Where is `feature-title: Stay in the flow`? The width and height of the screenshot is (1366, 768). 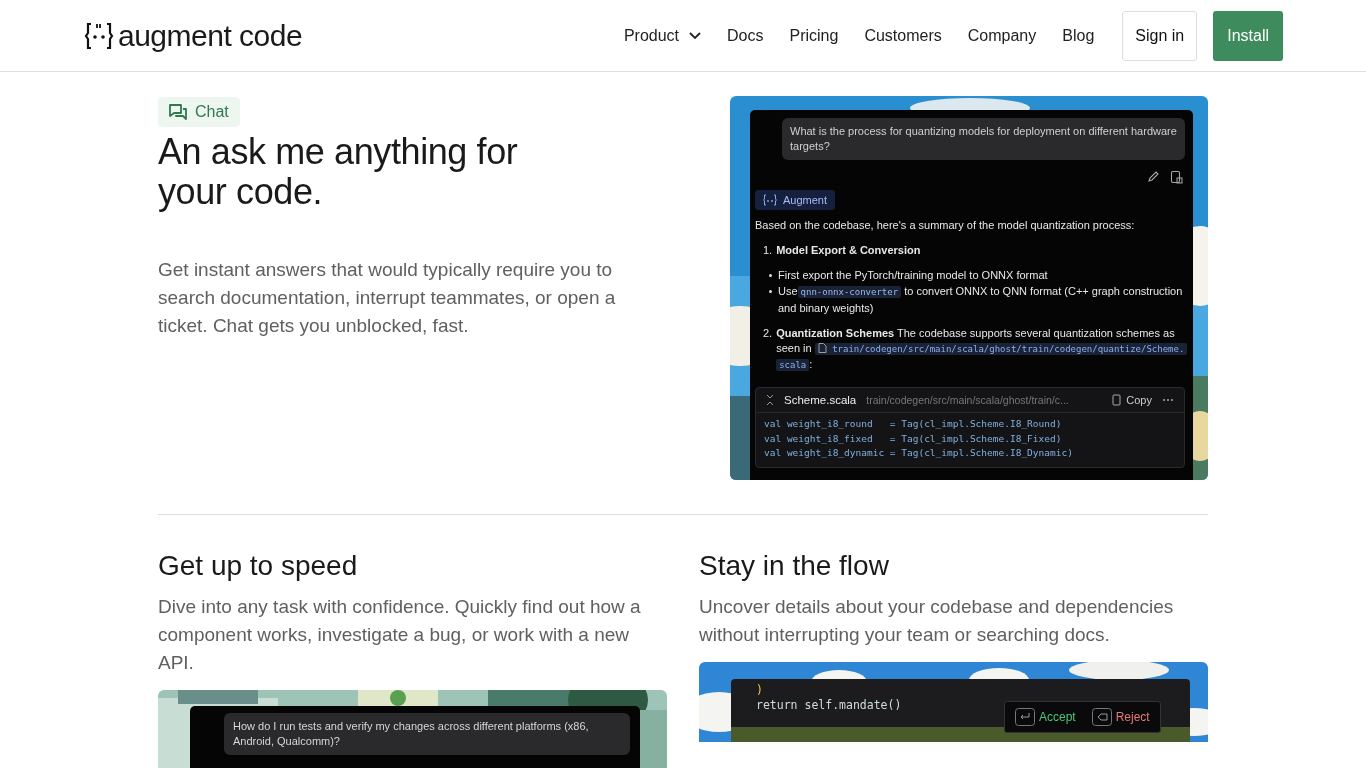 feature-title: Stay in the flow is located at coordinates (794, 566).